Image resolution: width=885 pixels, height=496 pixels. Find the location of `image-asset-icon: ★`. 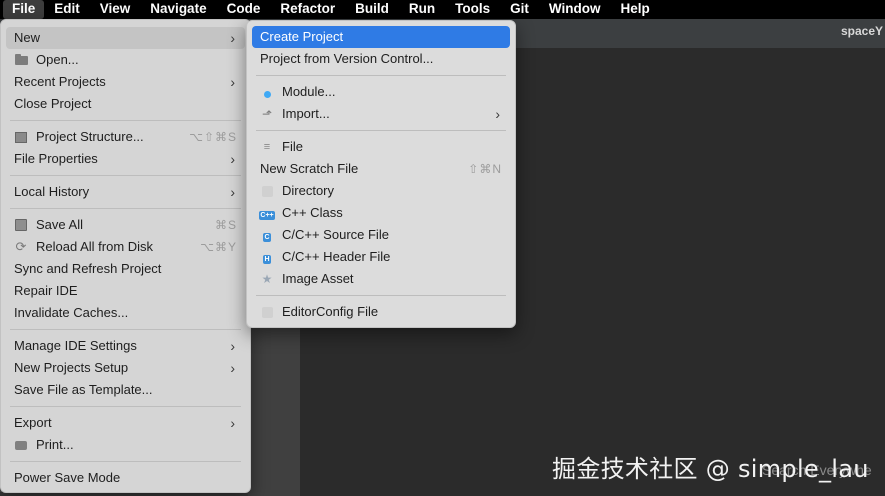

image-asset-icon: ★ is located at coordinates (267, 279).